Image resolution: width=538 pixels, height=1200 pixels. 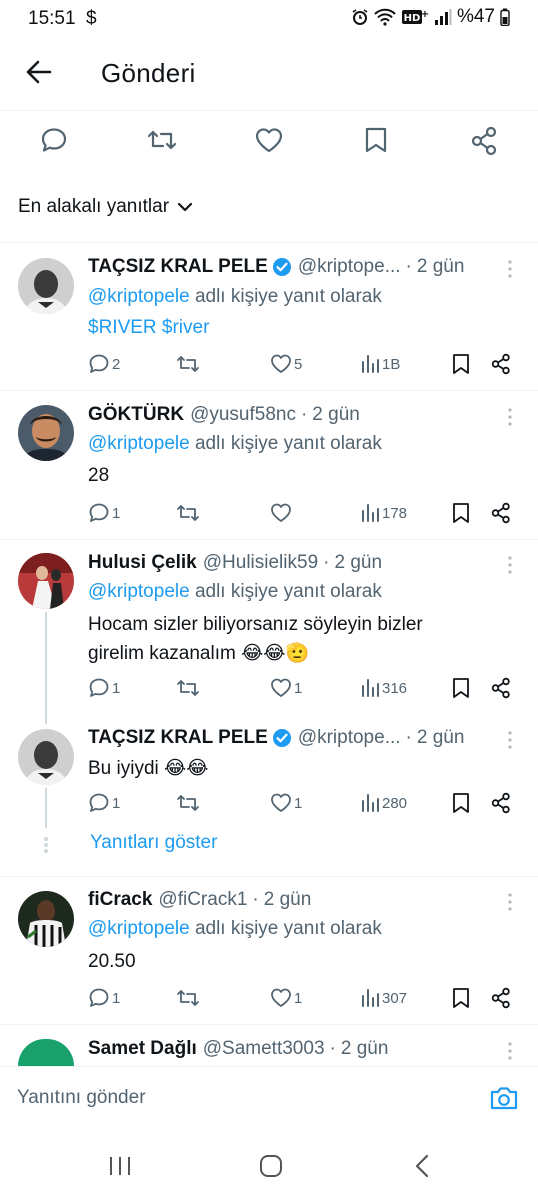 What do you see at coordinates (54, 140) in the screenshot?
I see `reply-icon` at bounding box center [54, 140].